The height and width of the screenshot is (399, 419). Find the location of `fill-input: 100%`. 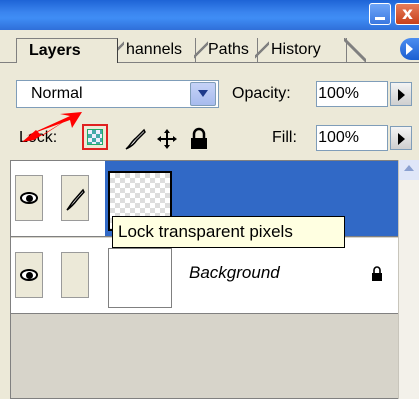

fill-input: 100% is located at coordinates (352, 138).